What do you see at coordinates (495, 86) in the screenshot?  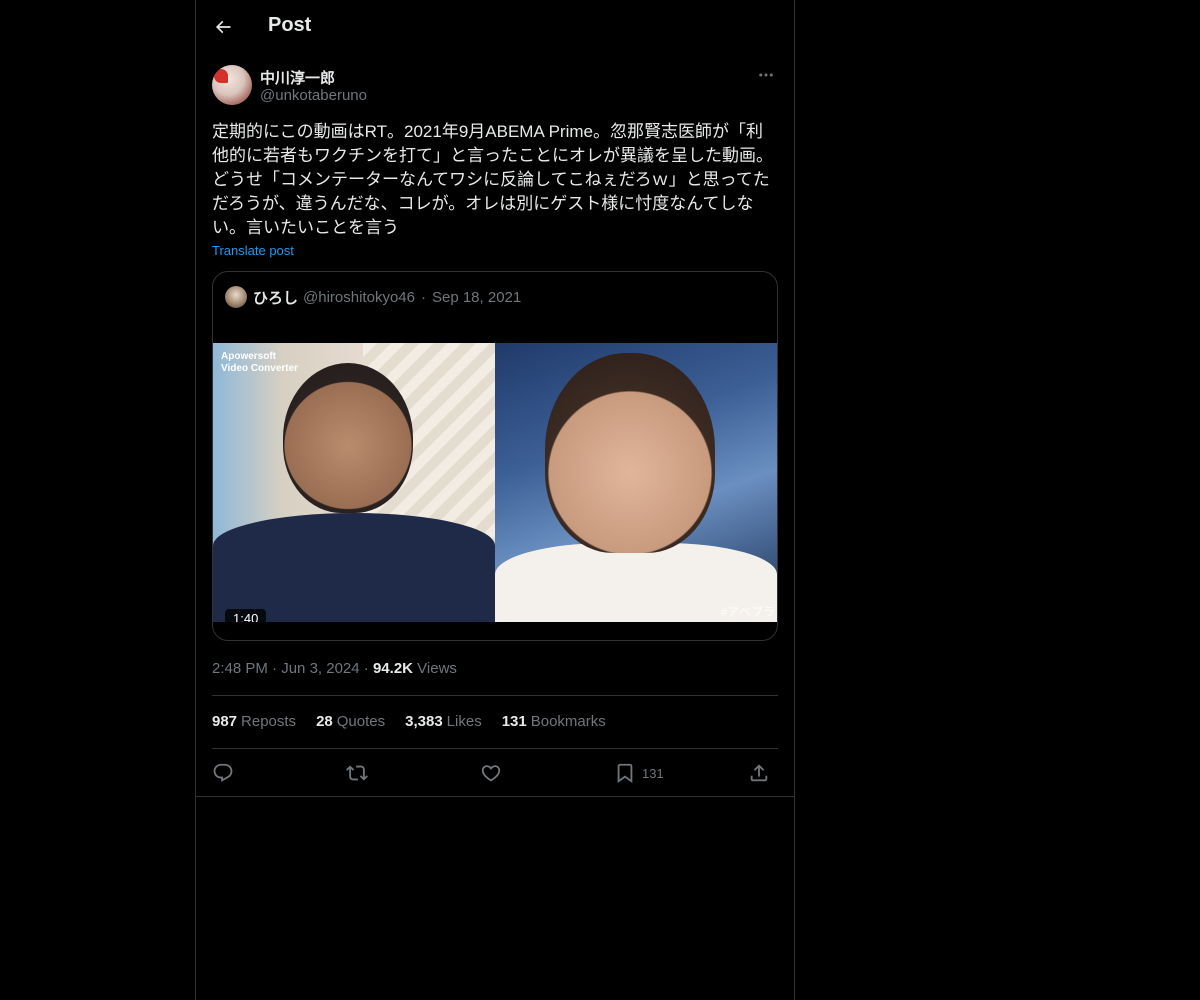 I see `post-author: 中川淳一郎 @unkotaberuno` at bounding box center [495, 86].